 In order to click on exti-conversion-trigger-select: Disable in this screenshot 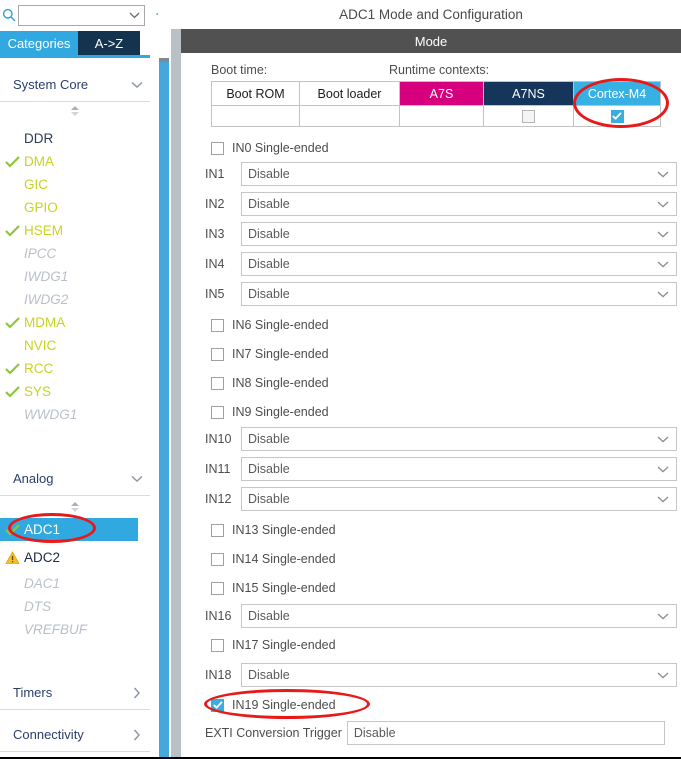, I will do `click(505, 733)`.